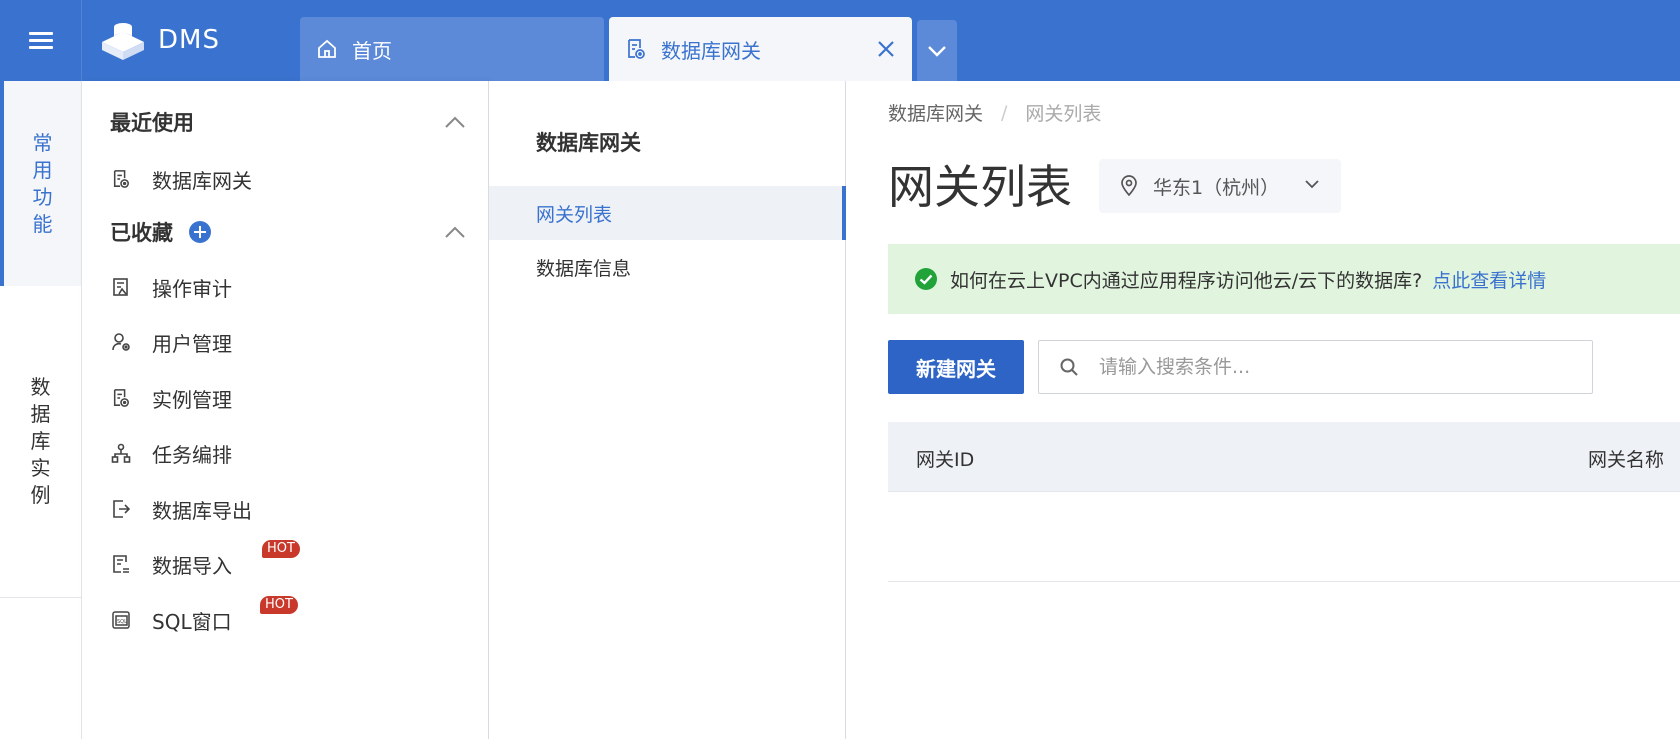 This screenshot has width=1680, height=739. What do you see at coordinates (192, 399) in the screenshot?
I see `nav-item-label: 实例管理` at bounding box center [192, 399].